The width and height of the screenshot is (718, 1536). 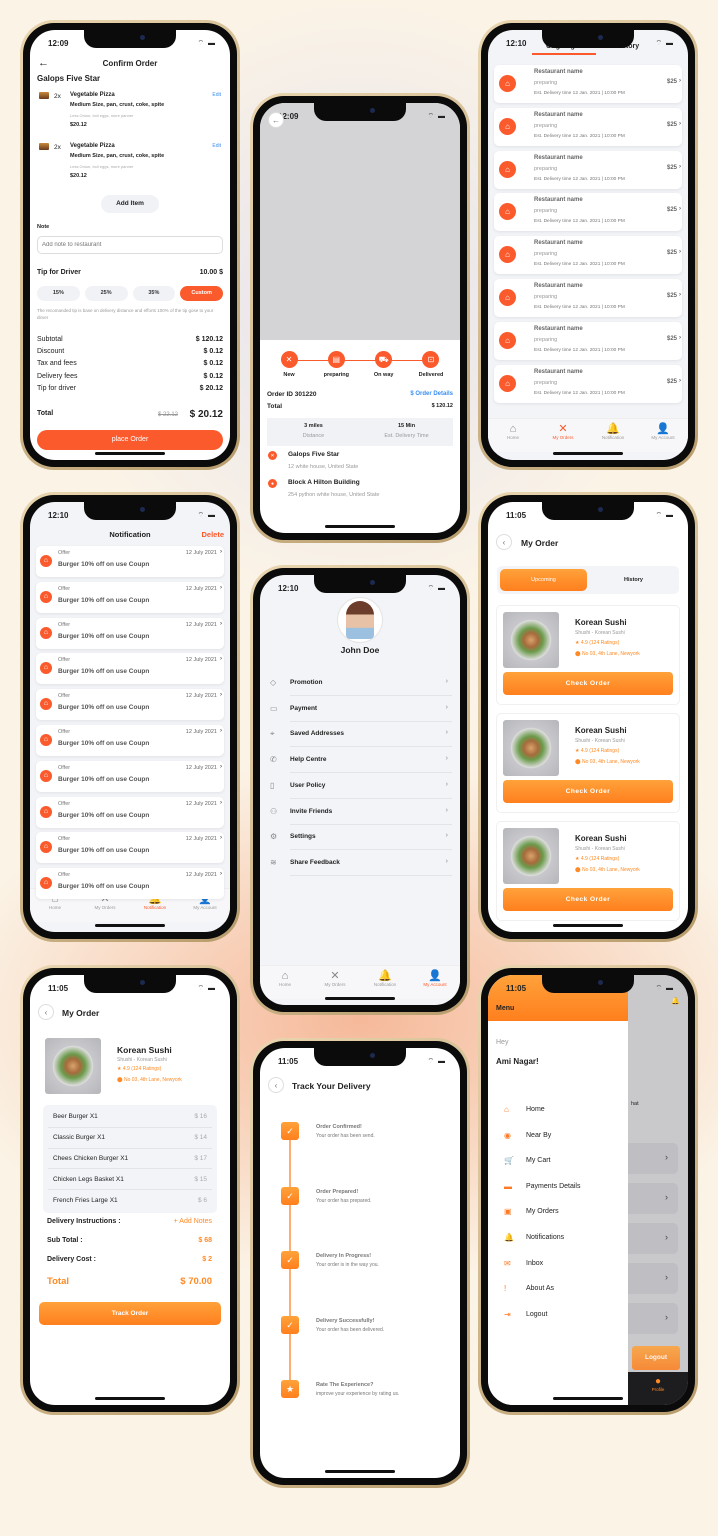 I want to click on status-time: 12:10, so click(x=58, y=515).